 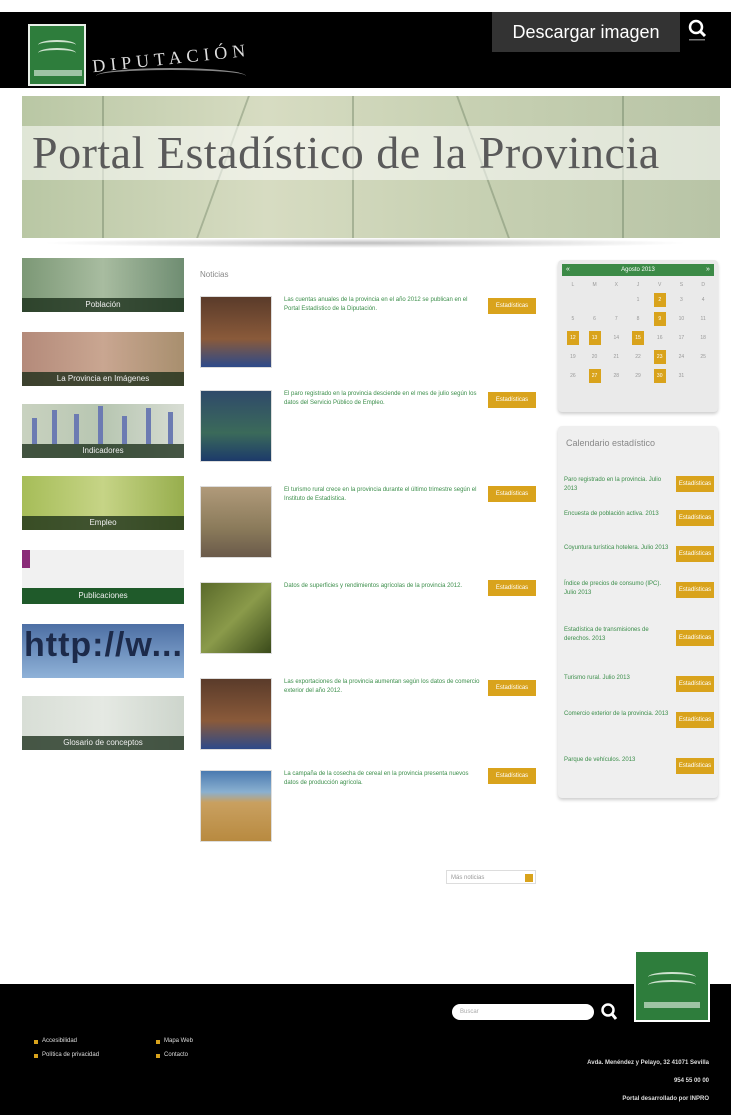 I want to click on calendar-day: 16, so click(x=660, y=338).